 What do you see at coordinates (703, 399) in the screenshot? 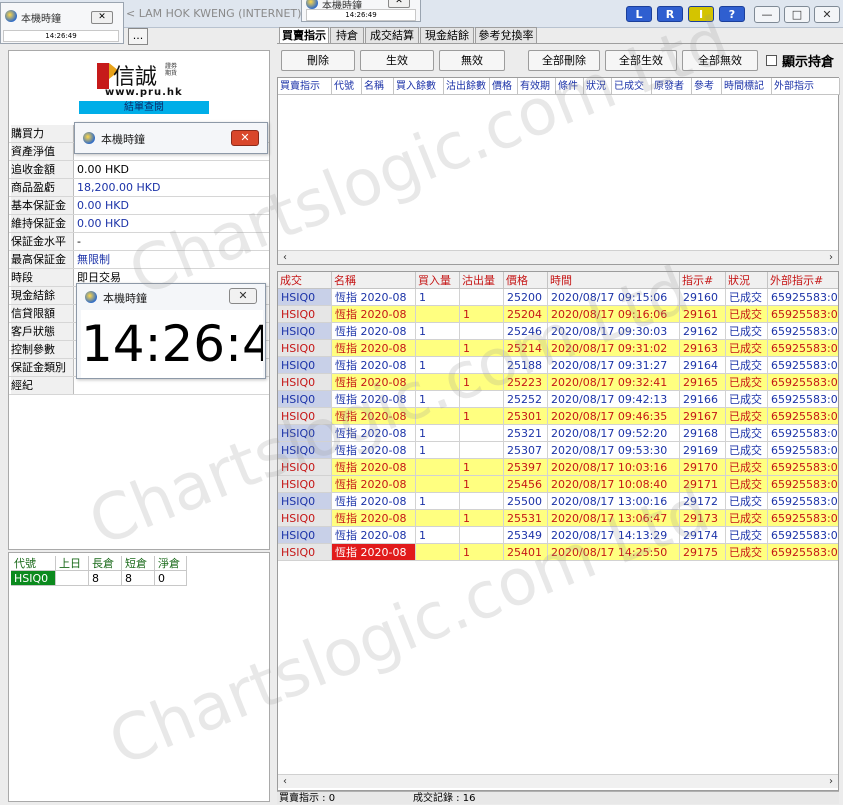
I see `trade-order: 29166` at bounding box center [703, 399].